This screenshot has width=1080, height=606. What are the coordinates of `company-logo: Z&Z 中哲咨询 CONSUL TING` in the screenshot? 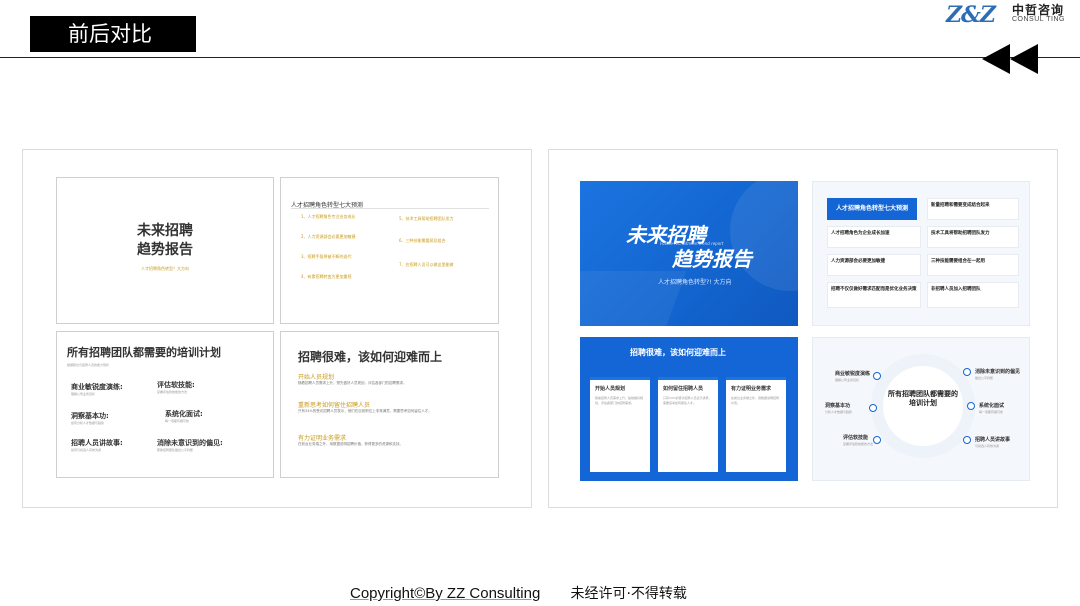 It's located at (1011, 15).